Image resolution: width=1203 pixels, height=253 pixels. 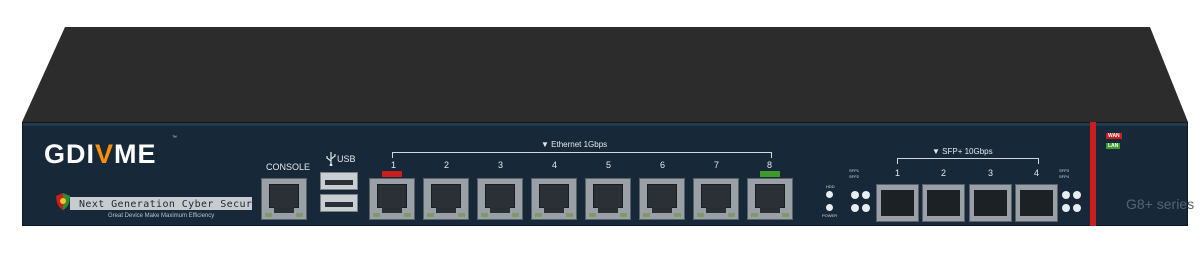 What do you see at coordinates (770, 196) in the screenshot?
I see `eth8-socket` at bounding box center [770, 196].